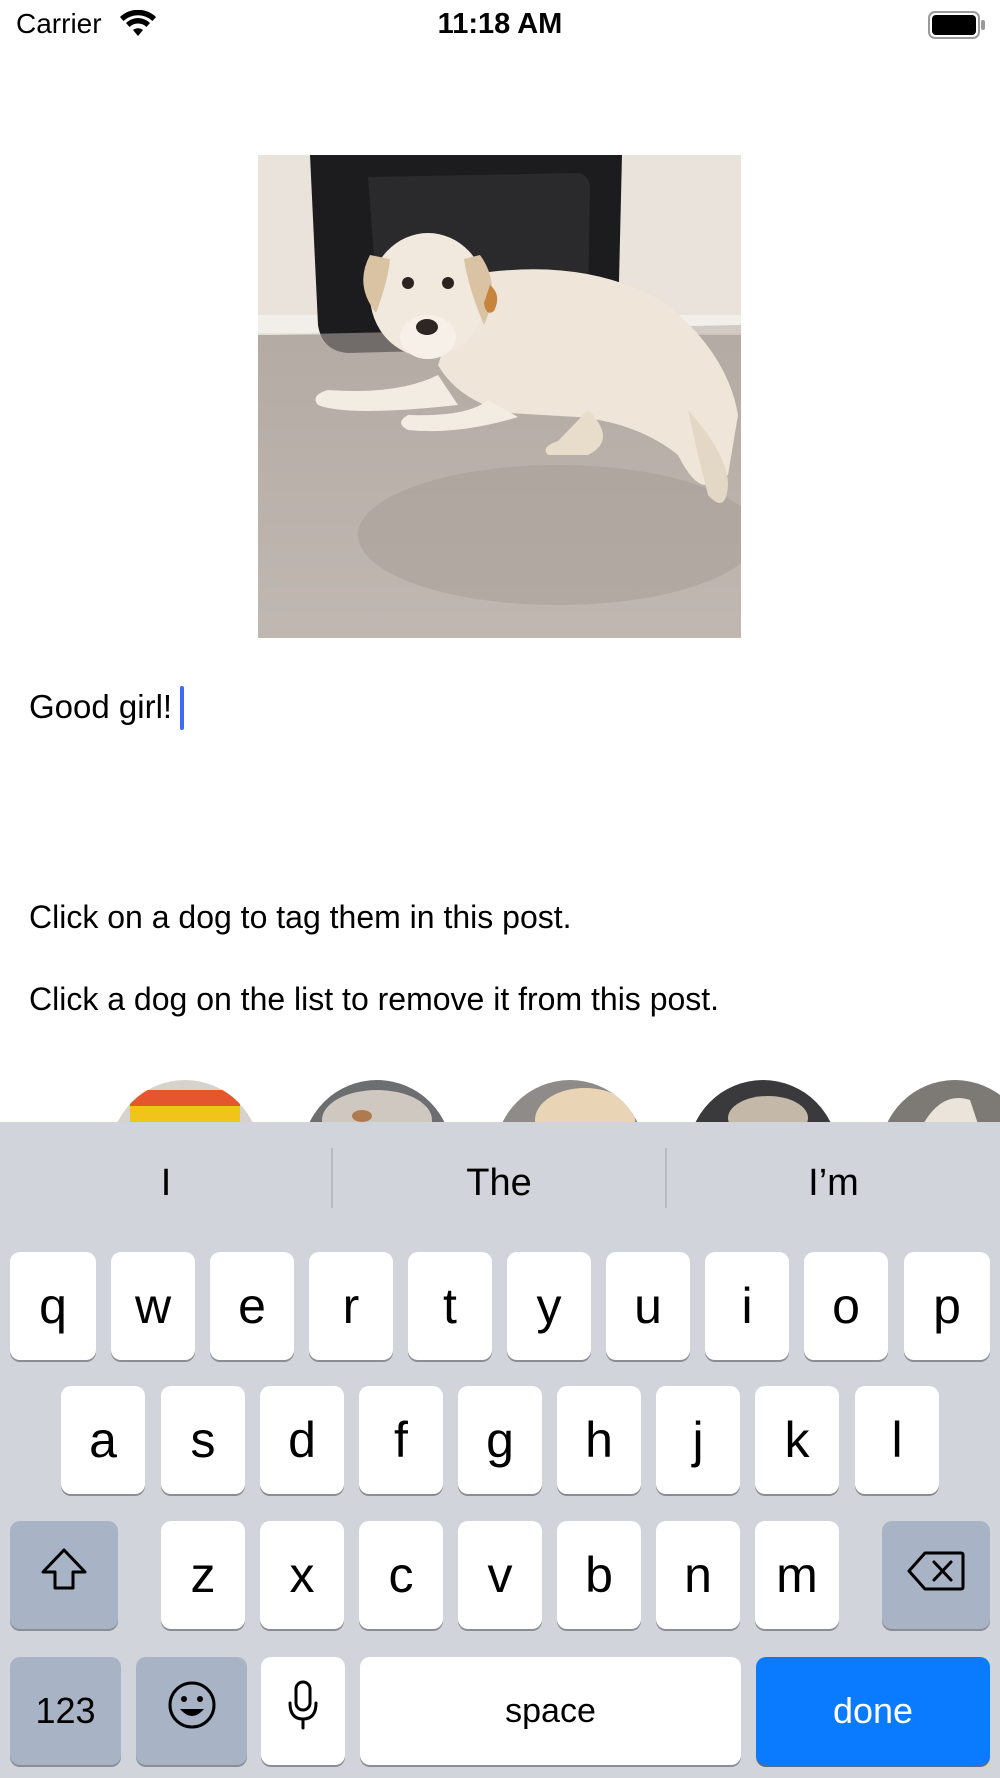 The width and height of the screenshot is (1000, 1778). What do you see at coordinates (166, 1183) in the screenshot?
I see `suggestion-1: I` at bounding box center [166, 1183].